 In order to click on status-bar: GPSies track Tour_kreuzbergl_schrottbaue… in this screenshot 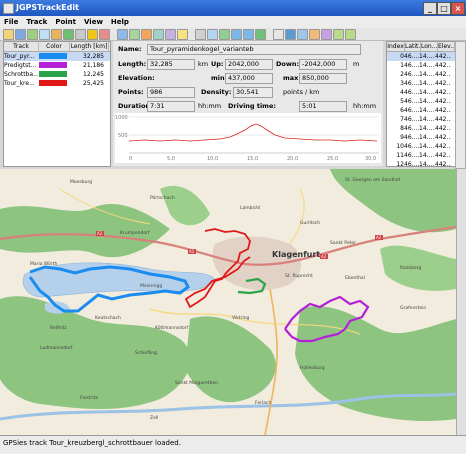, I will do `click(233, 444)`.